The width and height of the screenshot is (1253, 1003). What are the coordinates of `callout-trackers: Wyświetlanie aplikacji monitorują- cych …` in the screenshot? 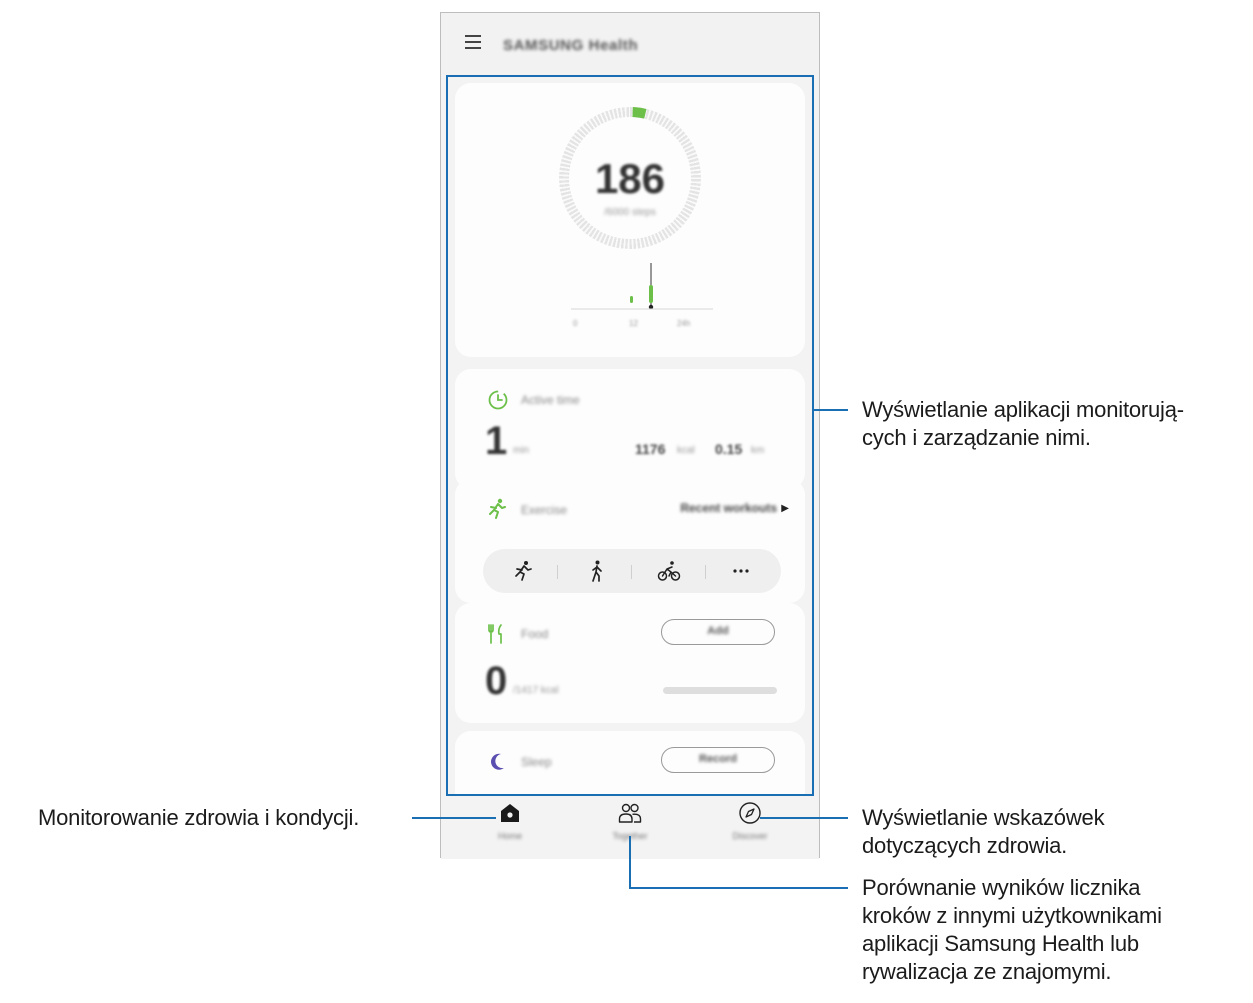 It's located at (1023, 423).